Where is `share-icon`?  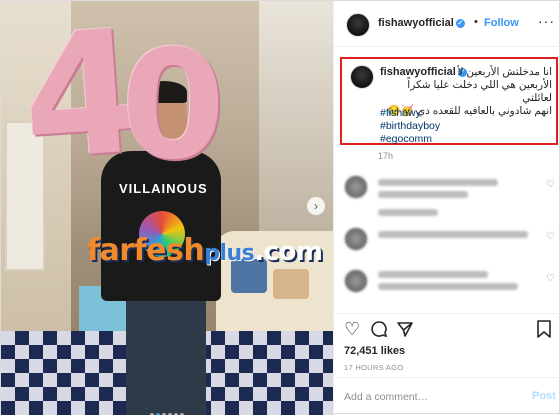 share-icon is located at coordinates (405, 330).